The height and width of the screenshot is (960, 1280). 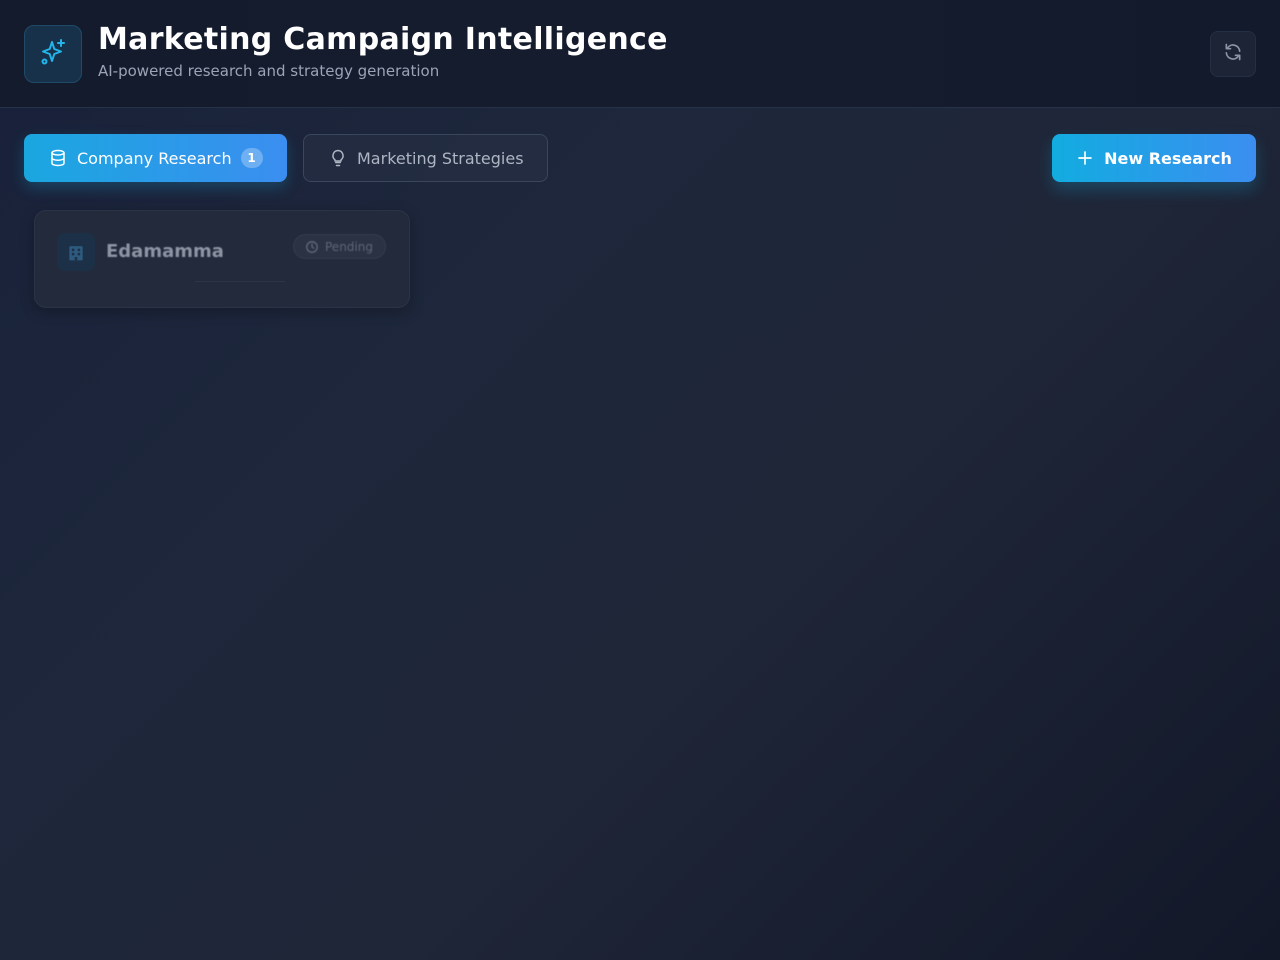 I want to click on new-research-button: New Research, so click(x=1154, y=158).